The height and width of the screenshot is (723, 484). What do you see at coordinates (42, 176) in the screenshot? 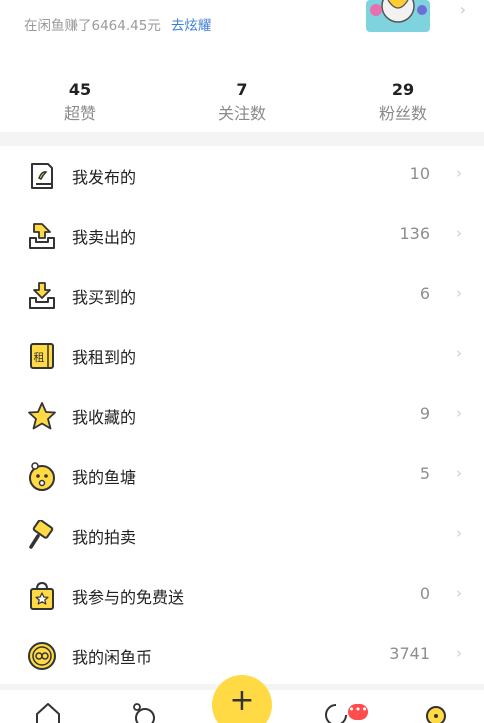
I see `published-doc-icon` at bounding box center [42, 176].